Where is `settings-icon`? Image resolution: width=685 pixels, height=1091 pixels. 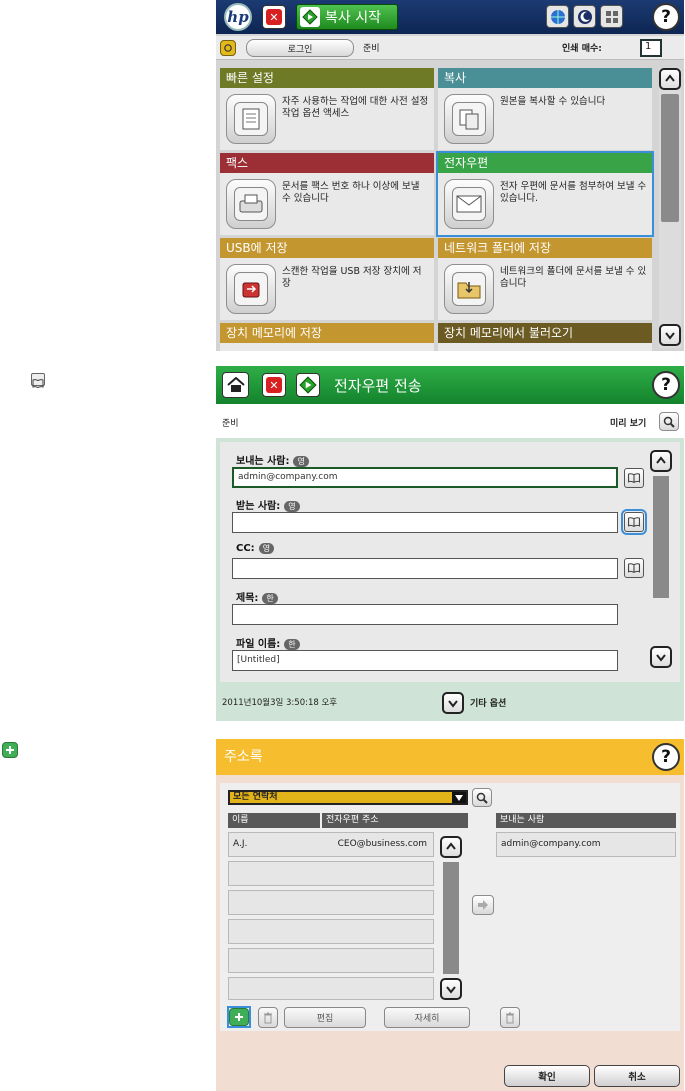 settings-icon is located at coordinates (611, 16).